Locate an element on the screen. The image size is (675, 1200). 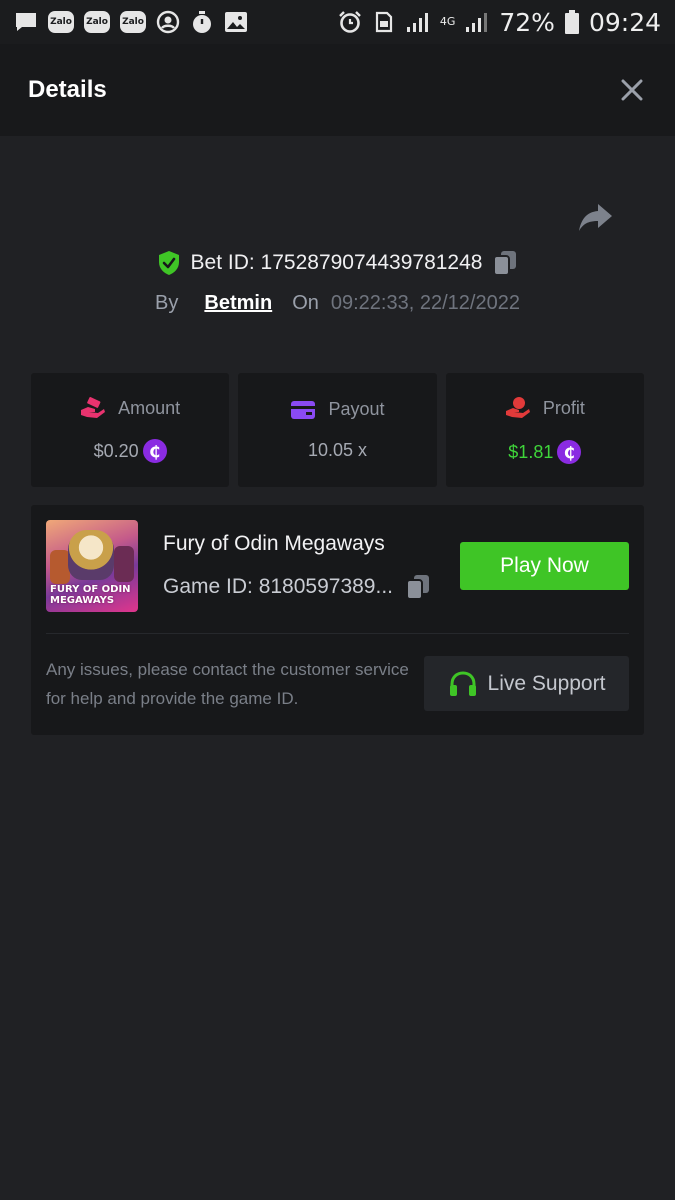
verified-shield-icon is located at coordinates (168, 263).